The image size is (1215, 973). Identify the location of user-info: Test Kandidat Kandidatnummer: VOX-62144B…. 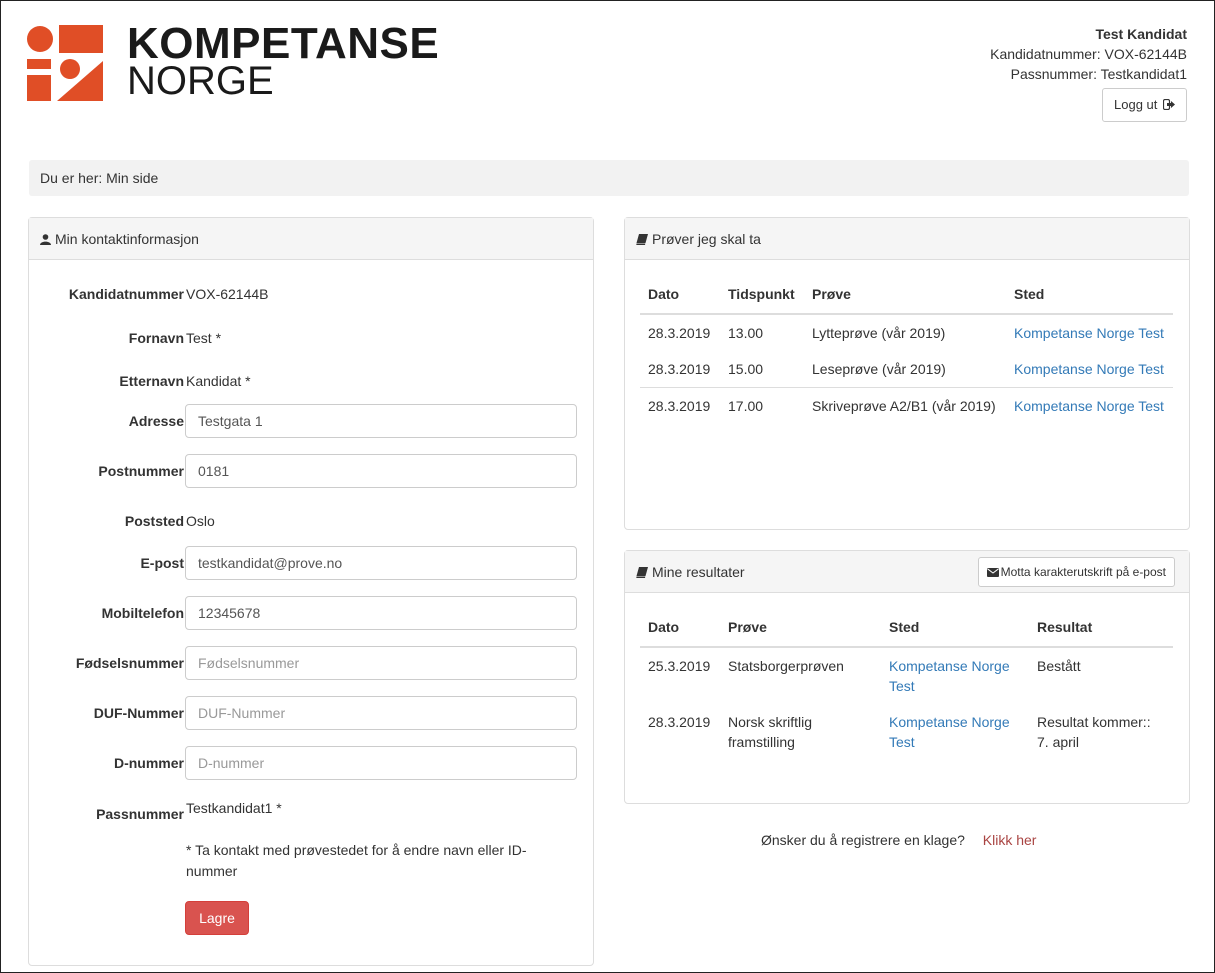
(1088, 73).